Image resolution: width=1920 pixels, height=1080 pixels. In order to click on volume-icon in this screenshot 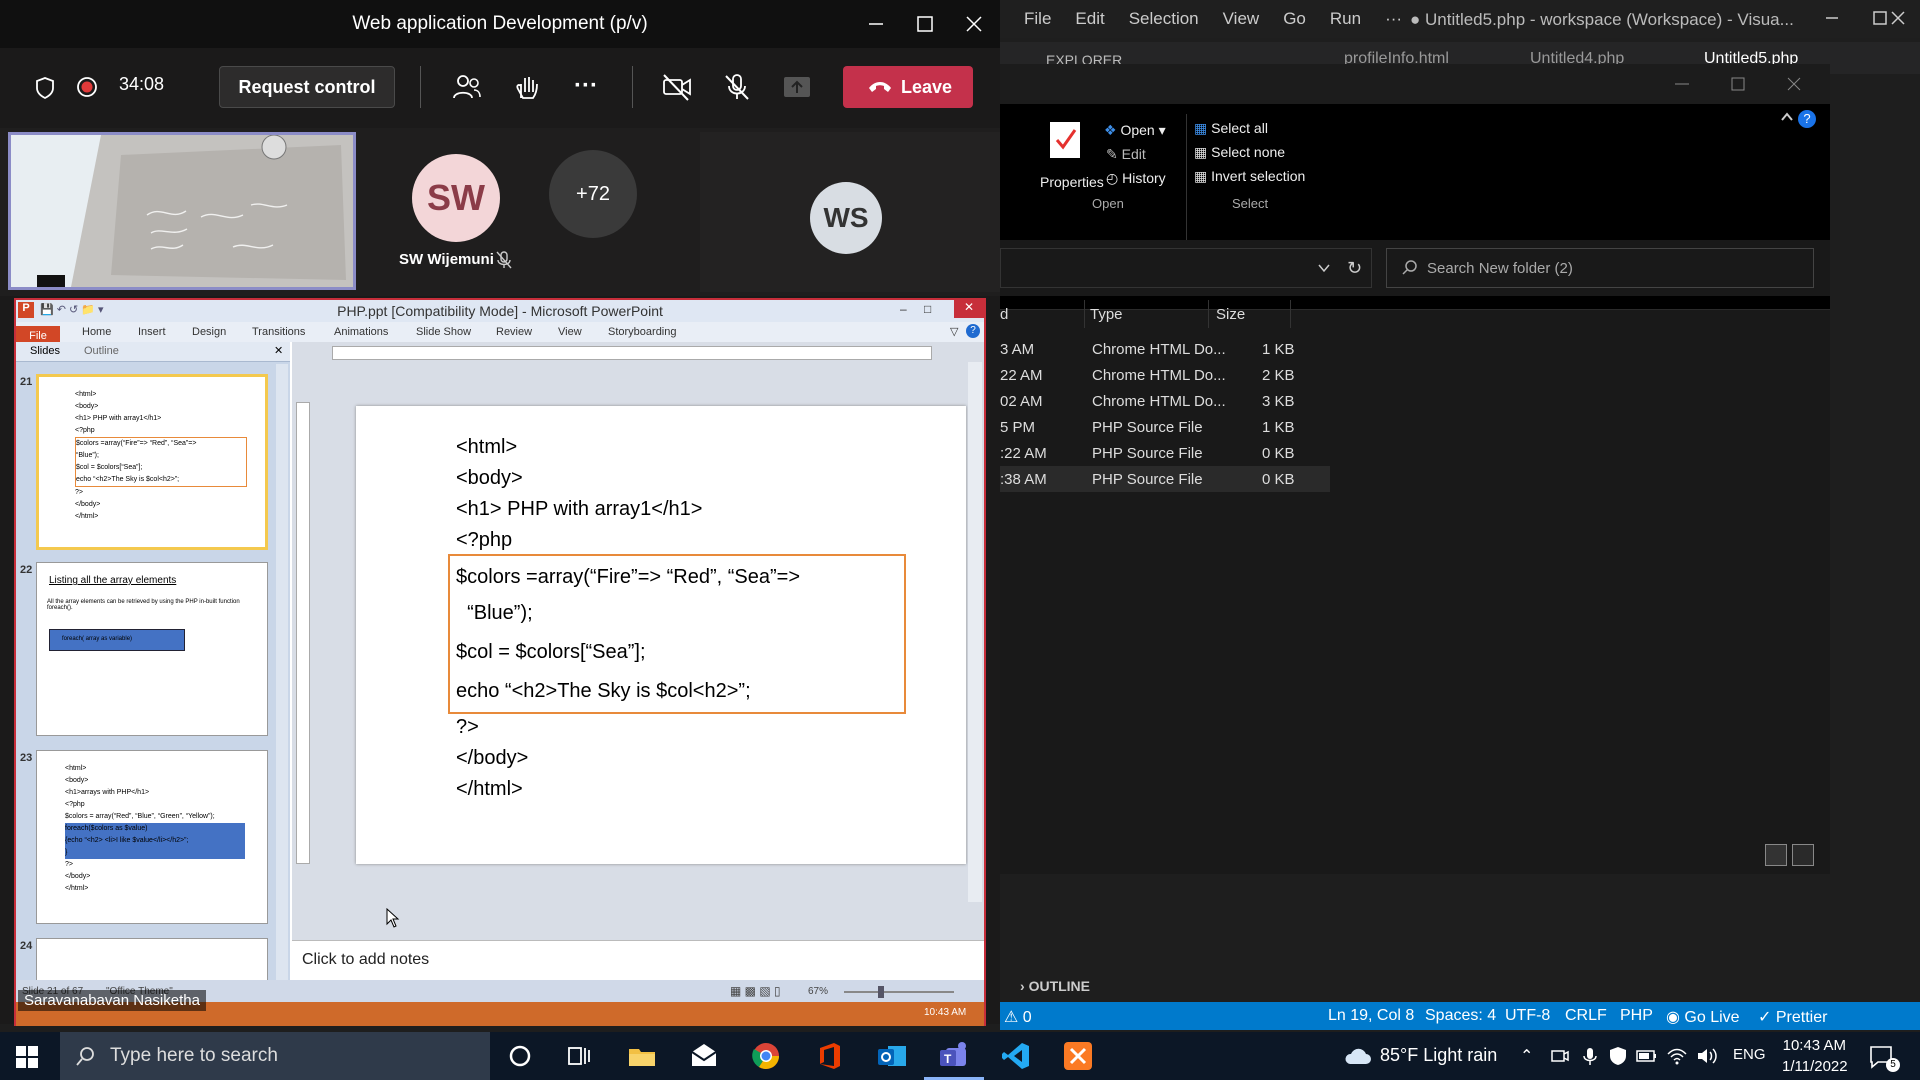, I will do `click(1707, 1056)`.